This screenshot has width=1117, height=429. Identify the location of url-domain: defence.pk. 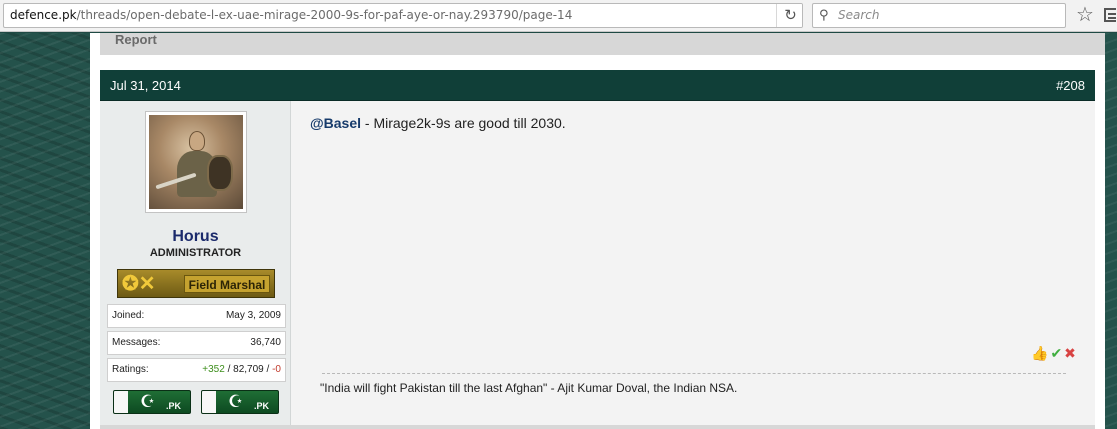
(43, 15).